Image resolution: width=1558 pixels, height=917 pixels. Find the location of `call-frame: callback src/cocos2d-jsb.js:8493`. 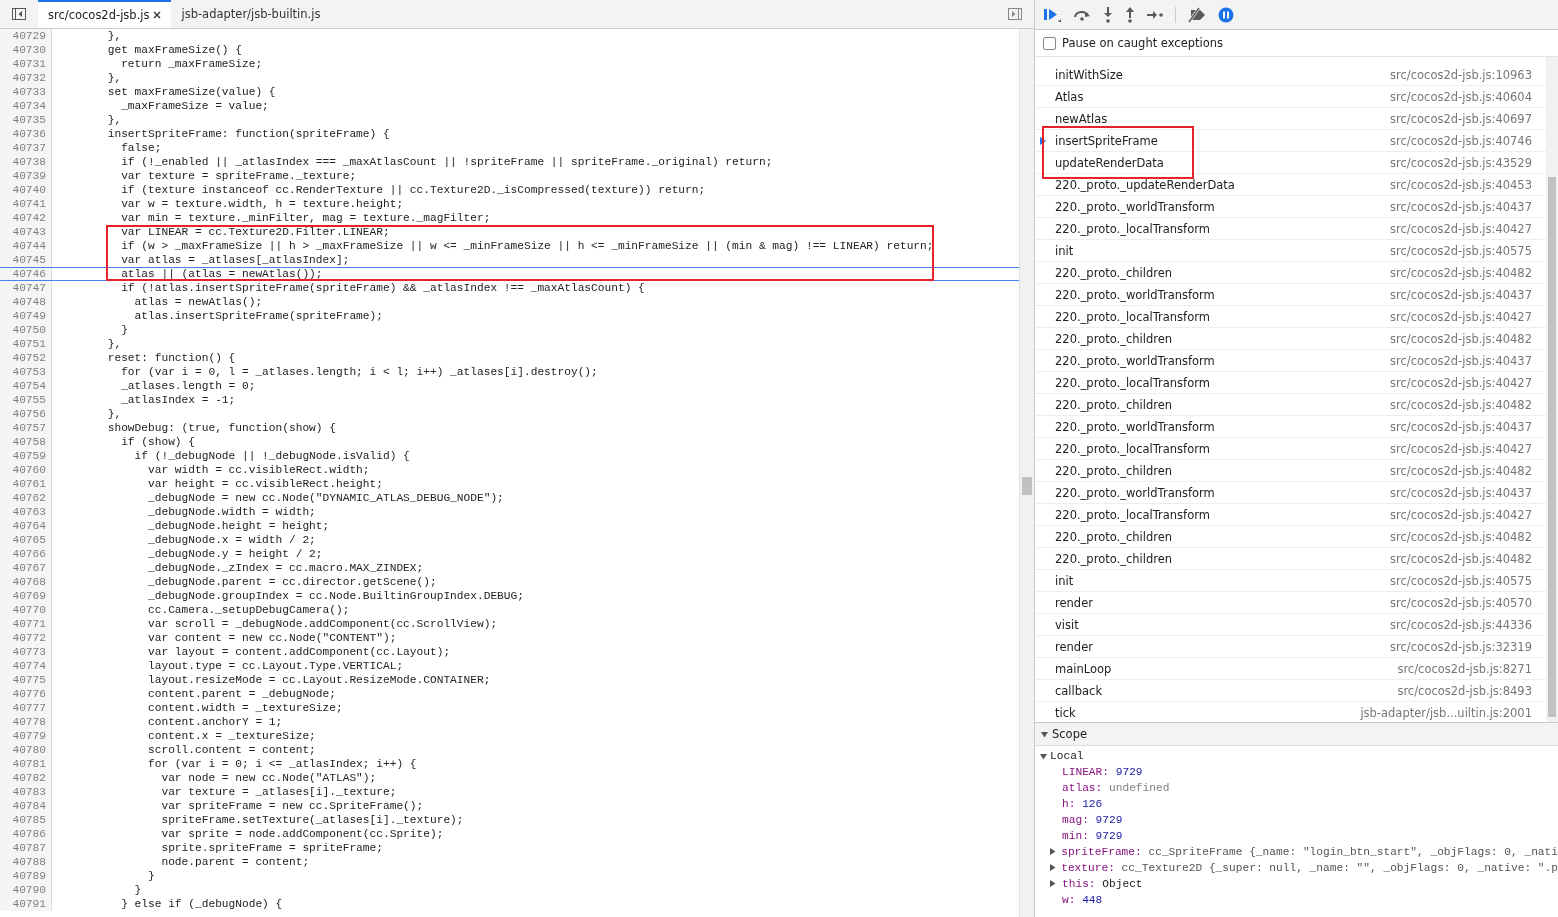

call-frame: callback src/cocos2d-jsb.js:8493 is located at coordinates (1290, 691).